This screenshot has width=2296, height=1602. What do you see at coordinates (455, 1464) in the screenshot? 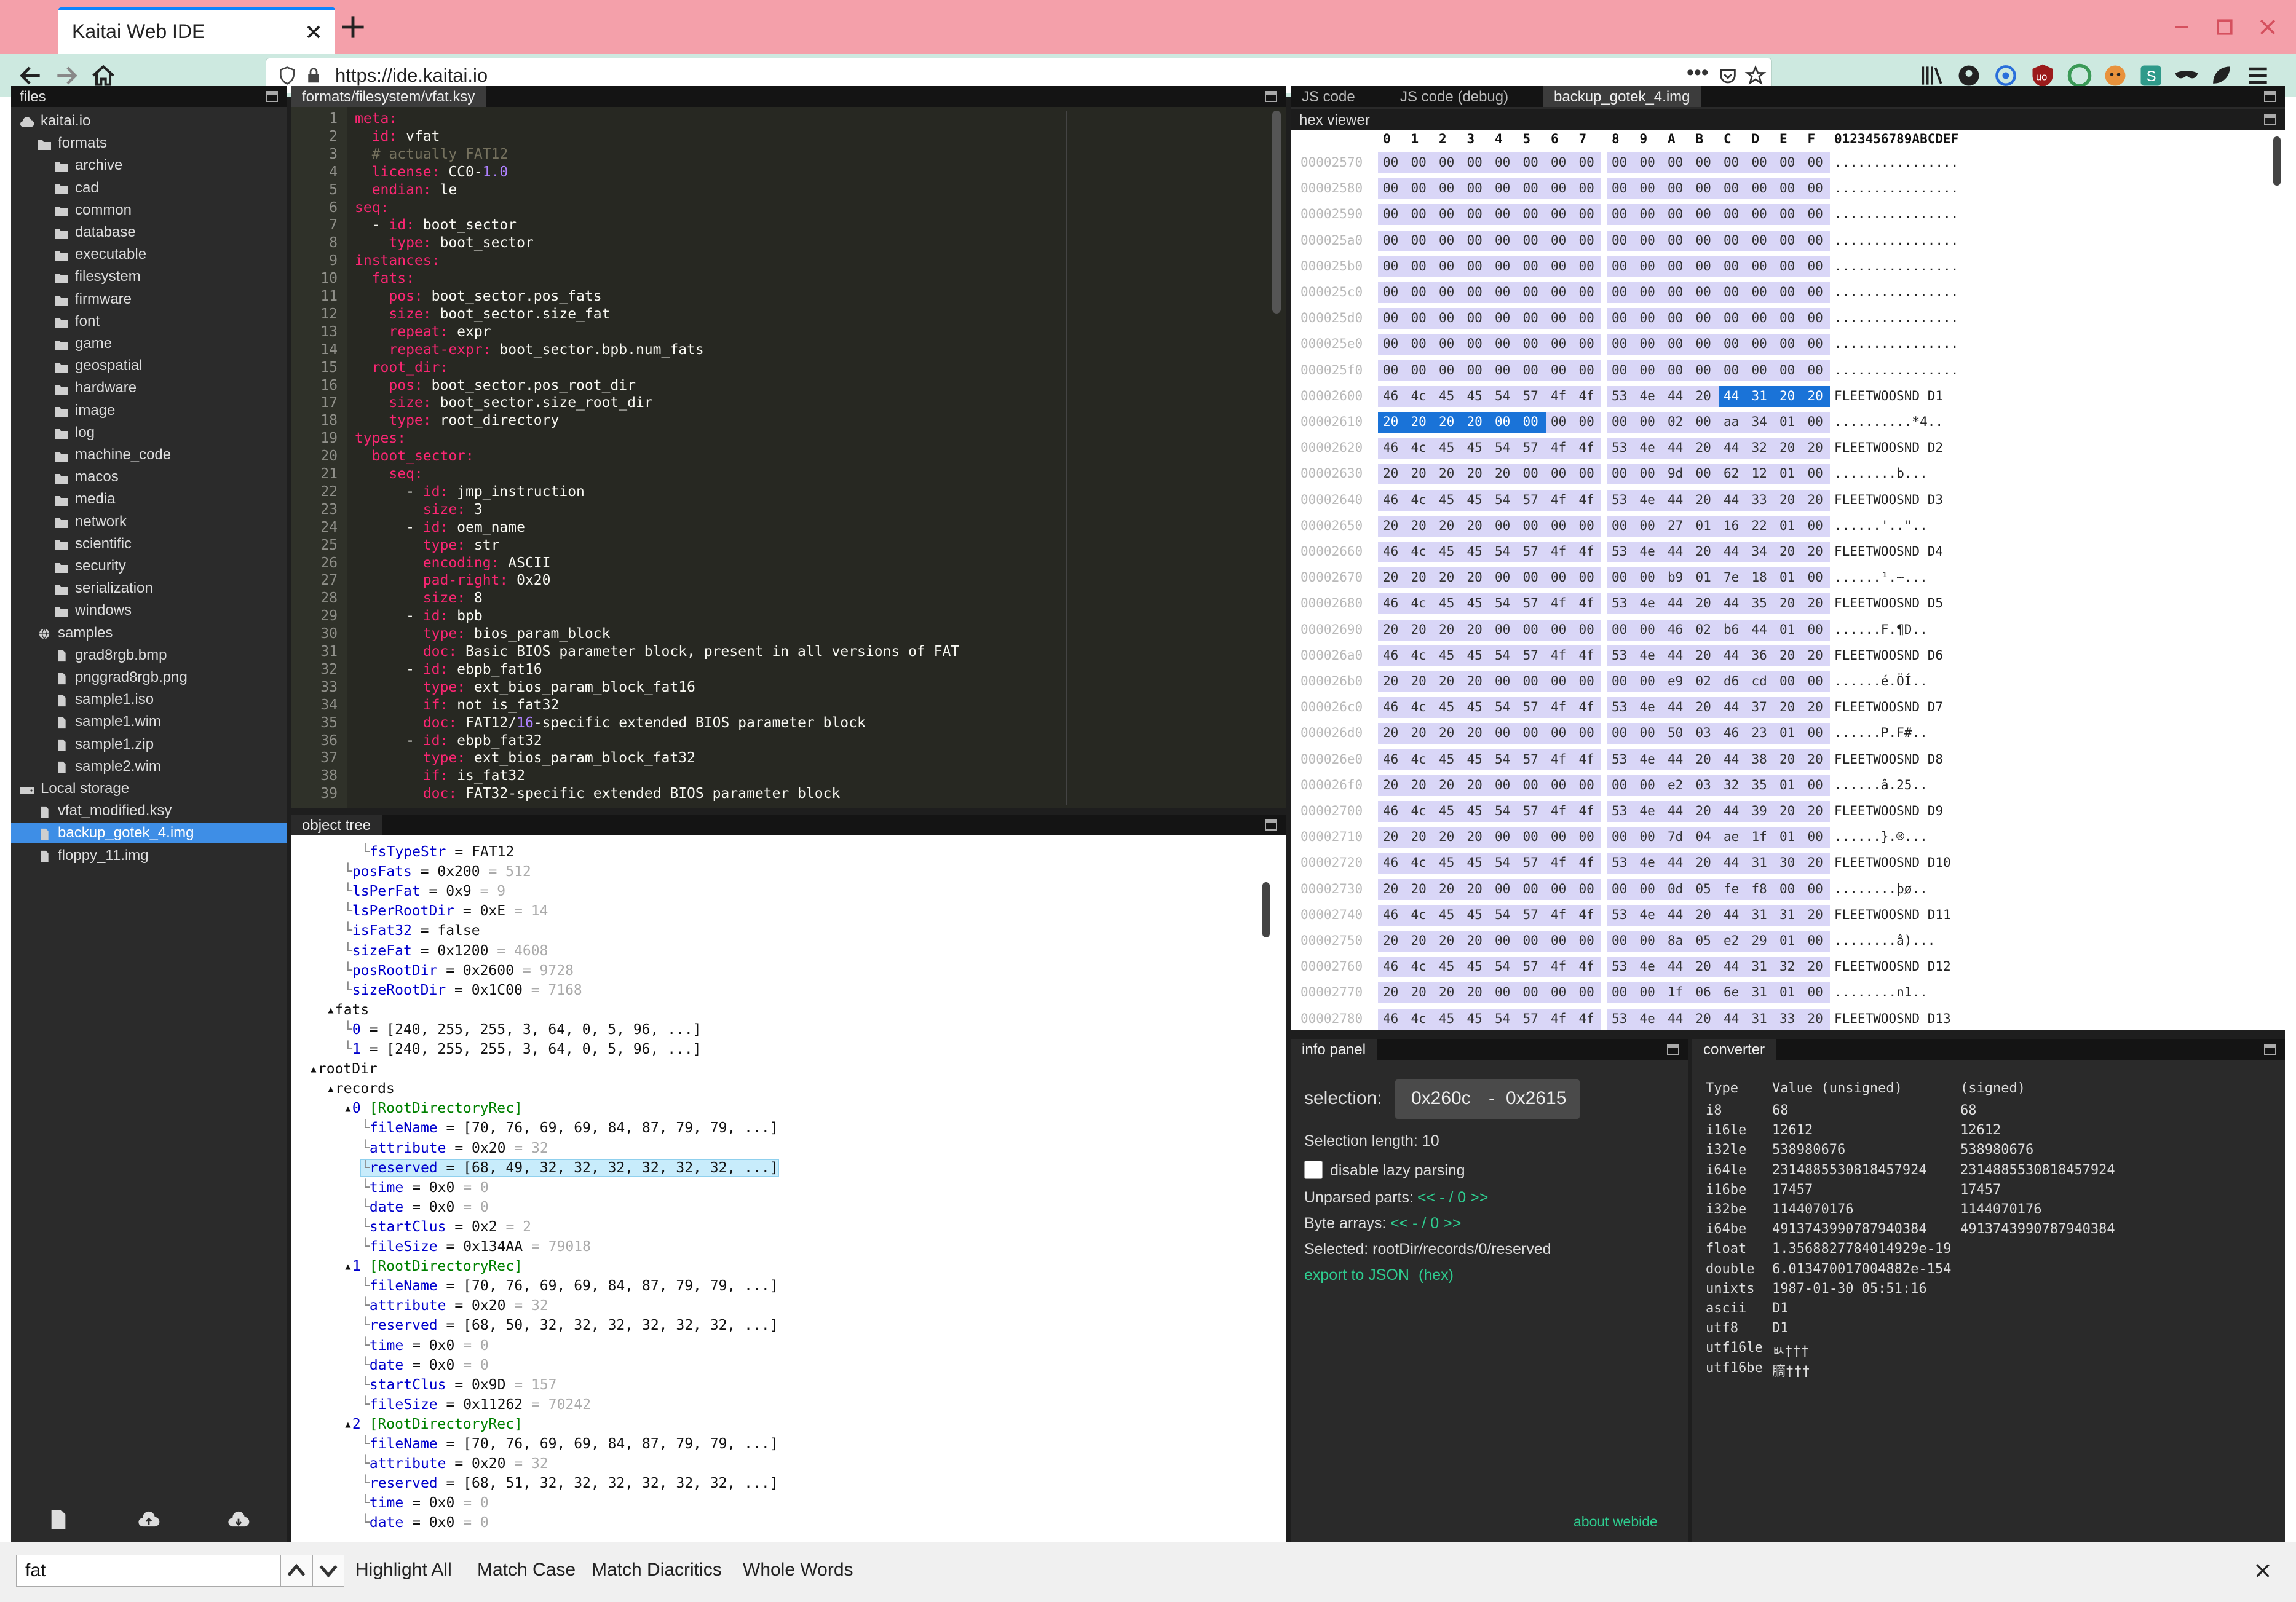
I see `object-tree-row: └attribute = 0x20 = 32` at bounding box center [455, 1464].